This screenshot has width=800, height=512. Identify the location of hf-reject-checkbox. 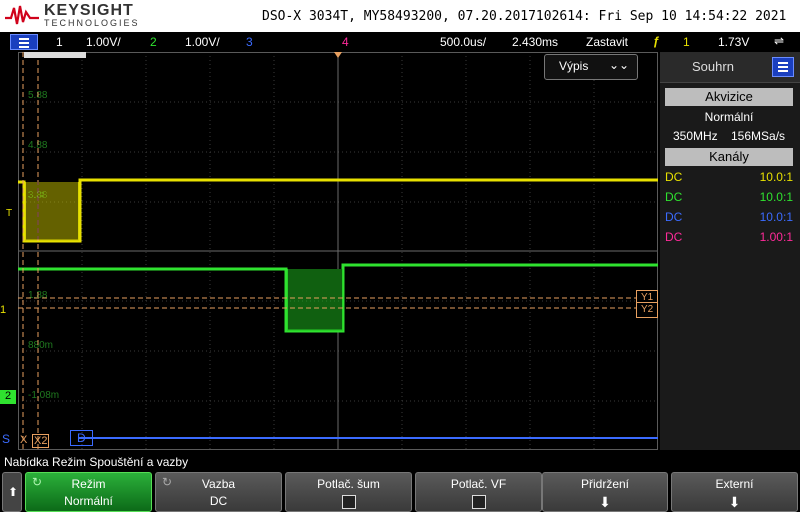
(478, 502).